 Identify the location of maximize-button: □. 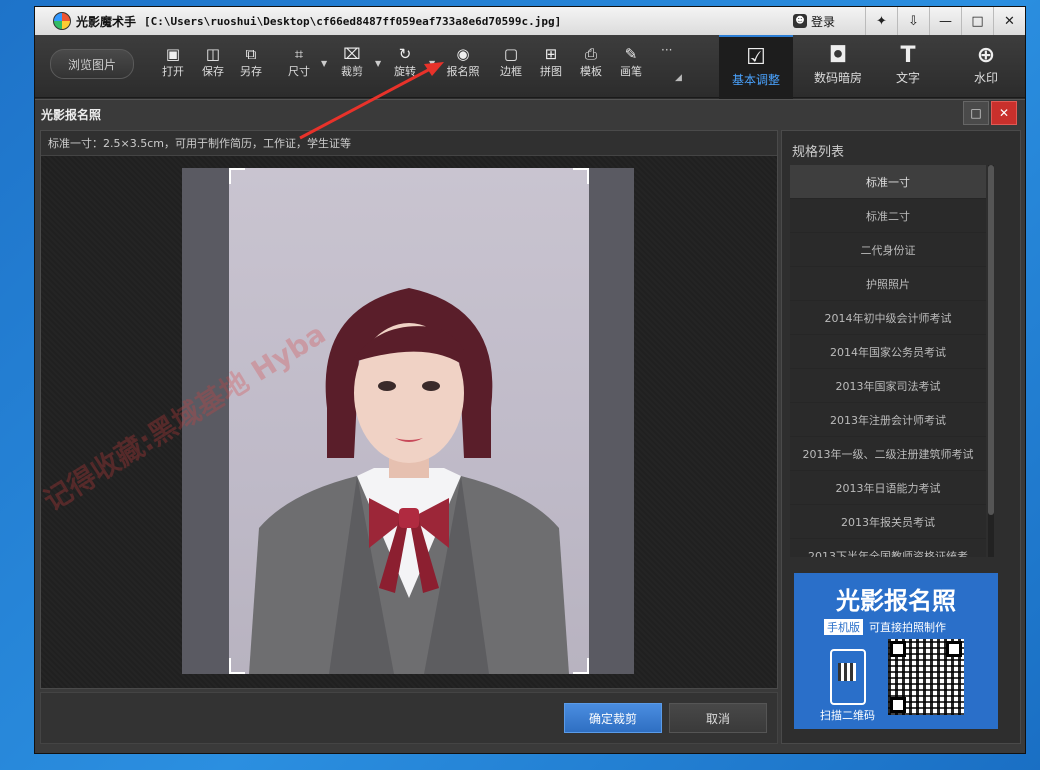
(977, 21).